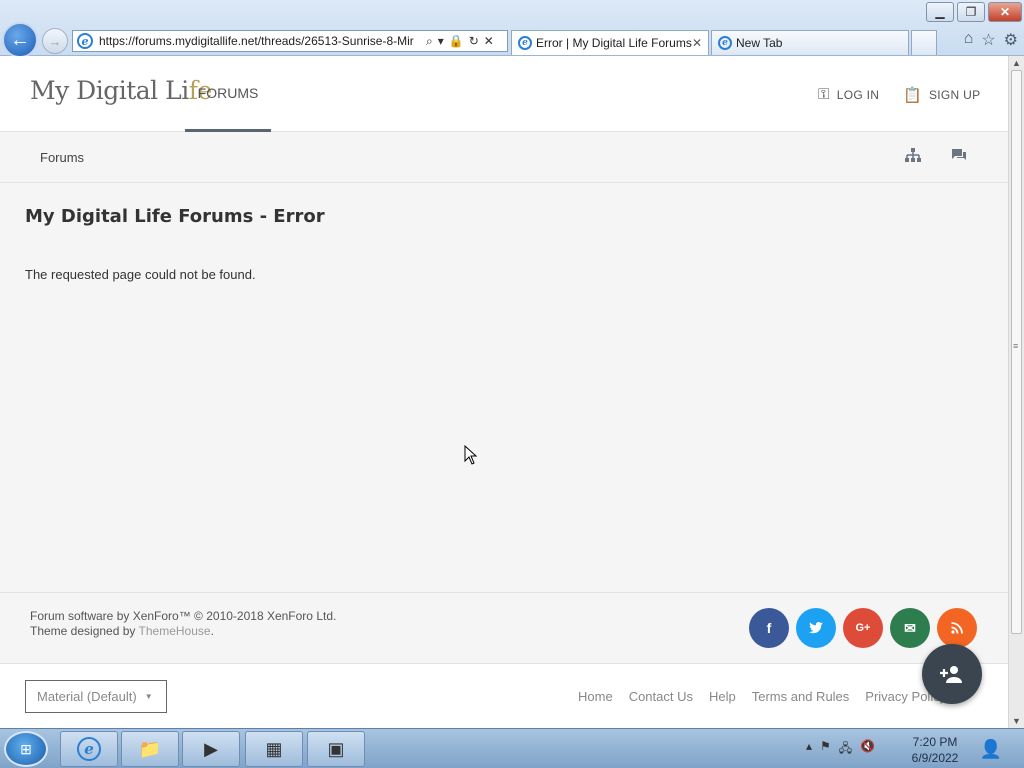  I want to click on windows-logo-icon: ⊞, so click(26, 748).